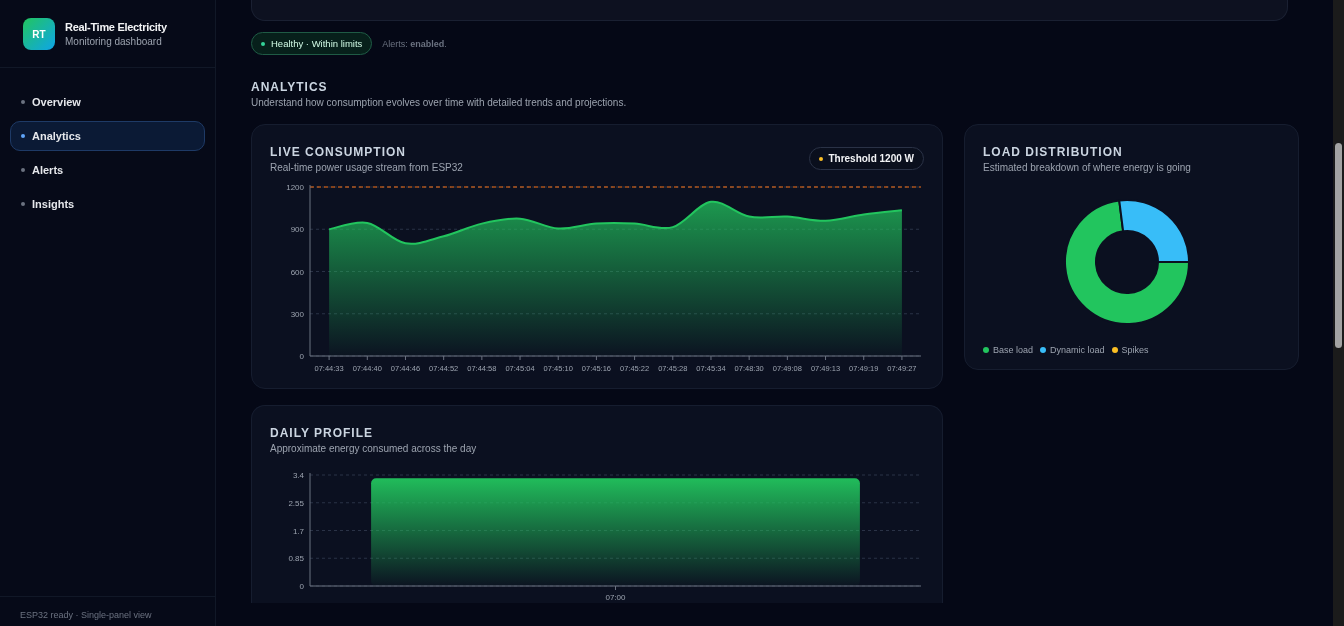  What do you see at coordinates (107, 611) in the screenshot?
I see `status-footer: ESP32 ready · Single-panel view` at bounding box center [107, 611].